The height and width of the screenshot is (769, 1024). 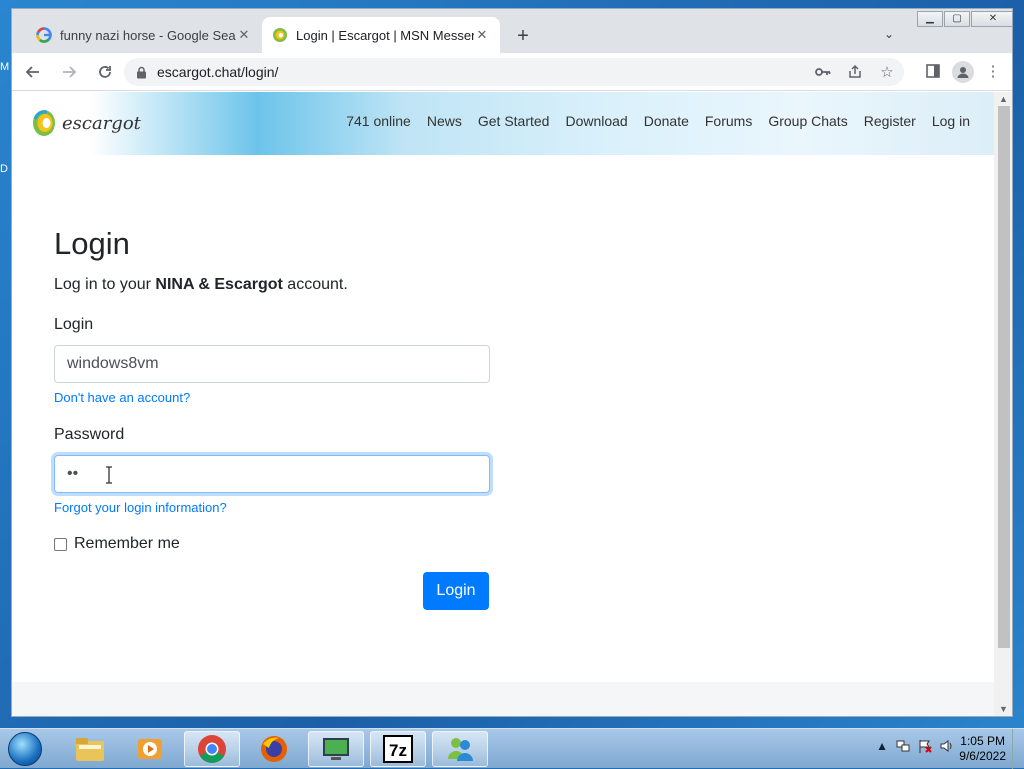 I want to click on escargot-icon, so click(x=280, y=35).